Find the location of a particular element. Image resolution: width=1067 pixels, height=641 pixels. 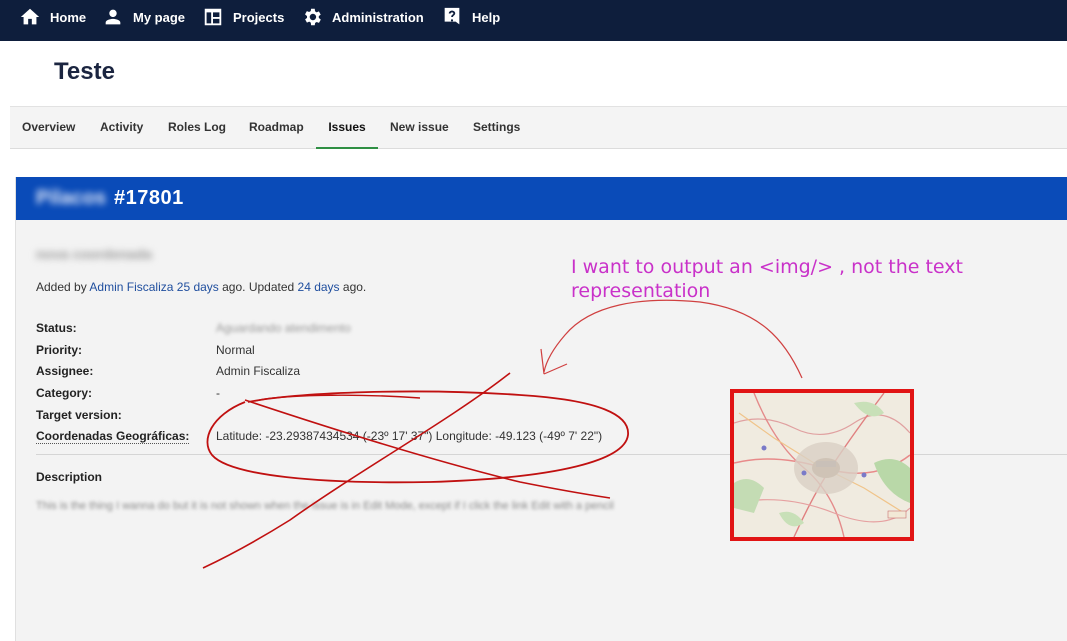

issue-number: #17801 is located at coordinates (149, 198).